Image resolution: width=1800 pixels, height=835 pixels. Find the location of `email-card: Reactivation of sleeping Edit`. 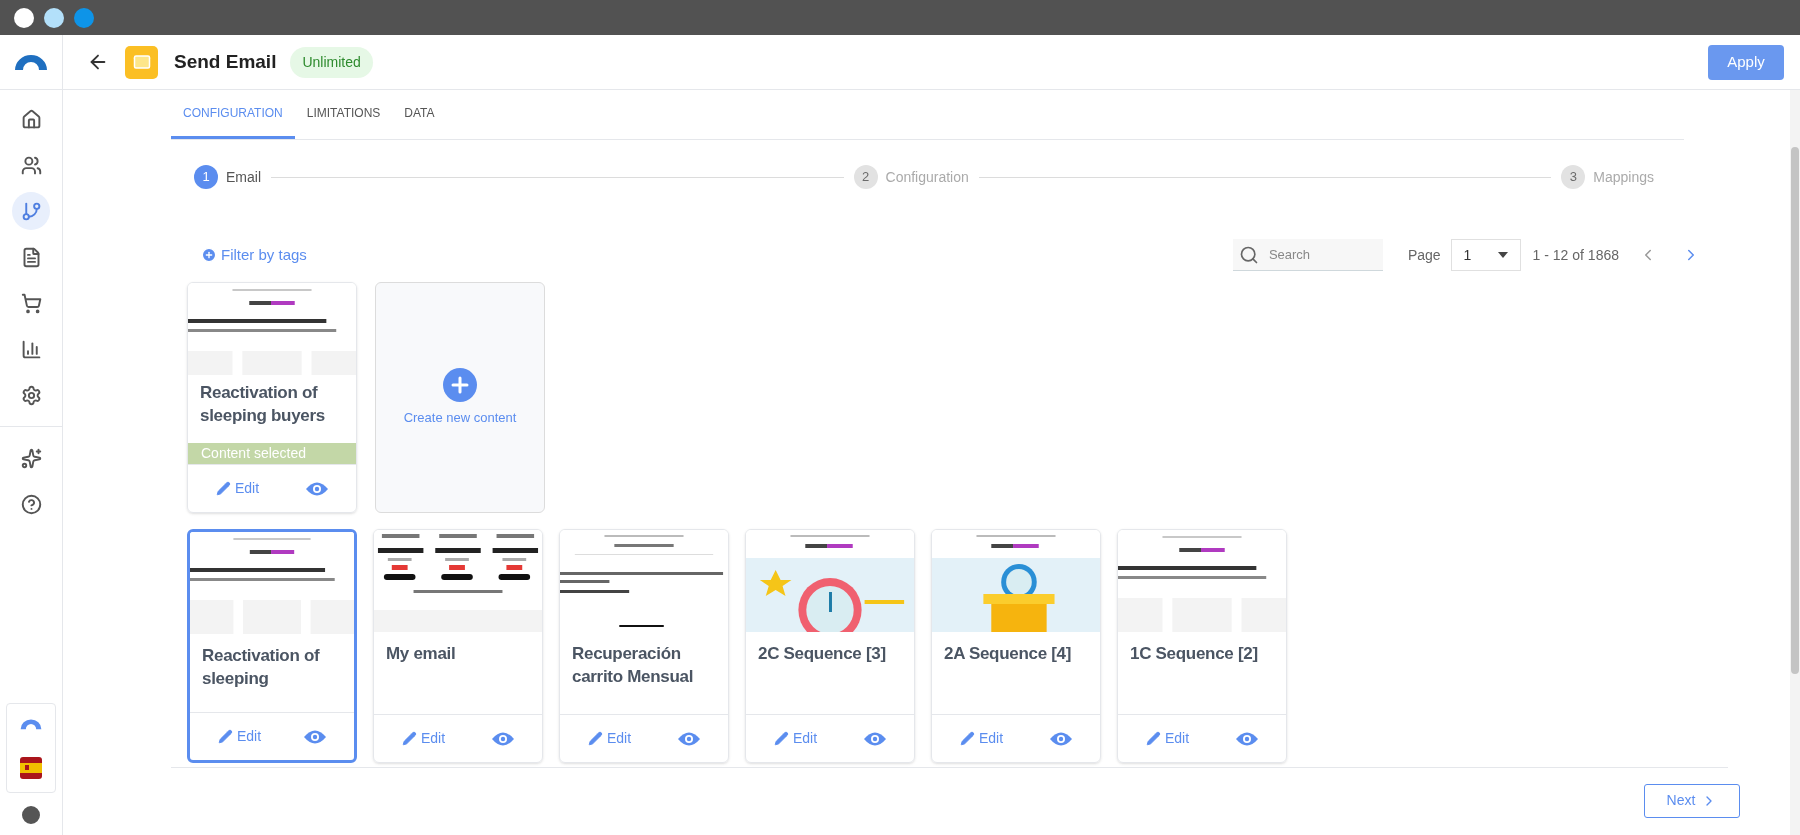

email-card: Reactivation of sleeping Edit is located at coordinates (272, 646).